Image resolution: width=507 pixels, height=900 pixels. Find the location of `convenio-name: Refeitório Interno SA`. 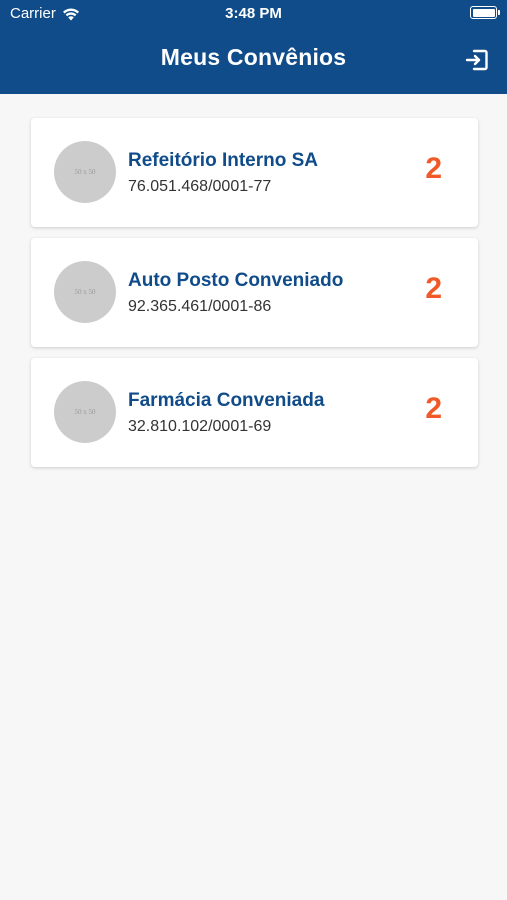

convenio-name: Refeitório Interno SA is located at coordinates (223, 160).